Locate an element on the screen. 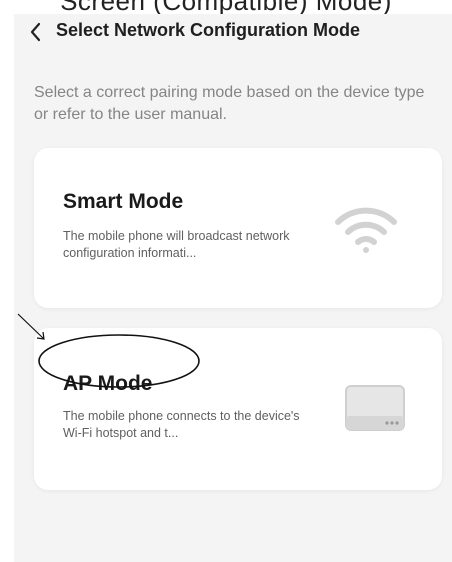  chevron-left-icon is located at coordinates (35, 32).